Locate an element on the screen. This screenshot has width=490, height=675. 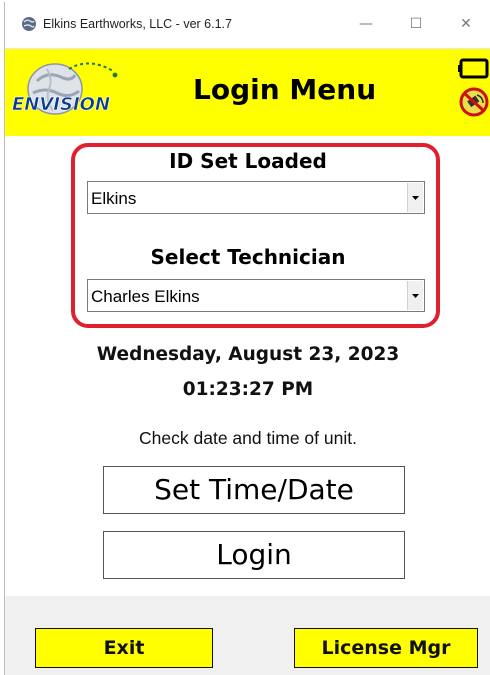
app-globe-icon is located at coordinates (29, 24).